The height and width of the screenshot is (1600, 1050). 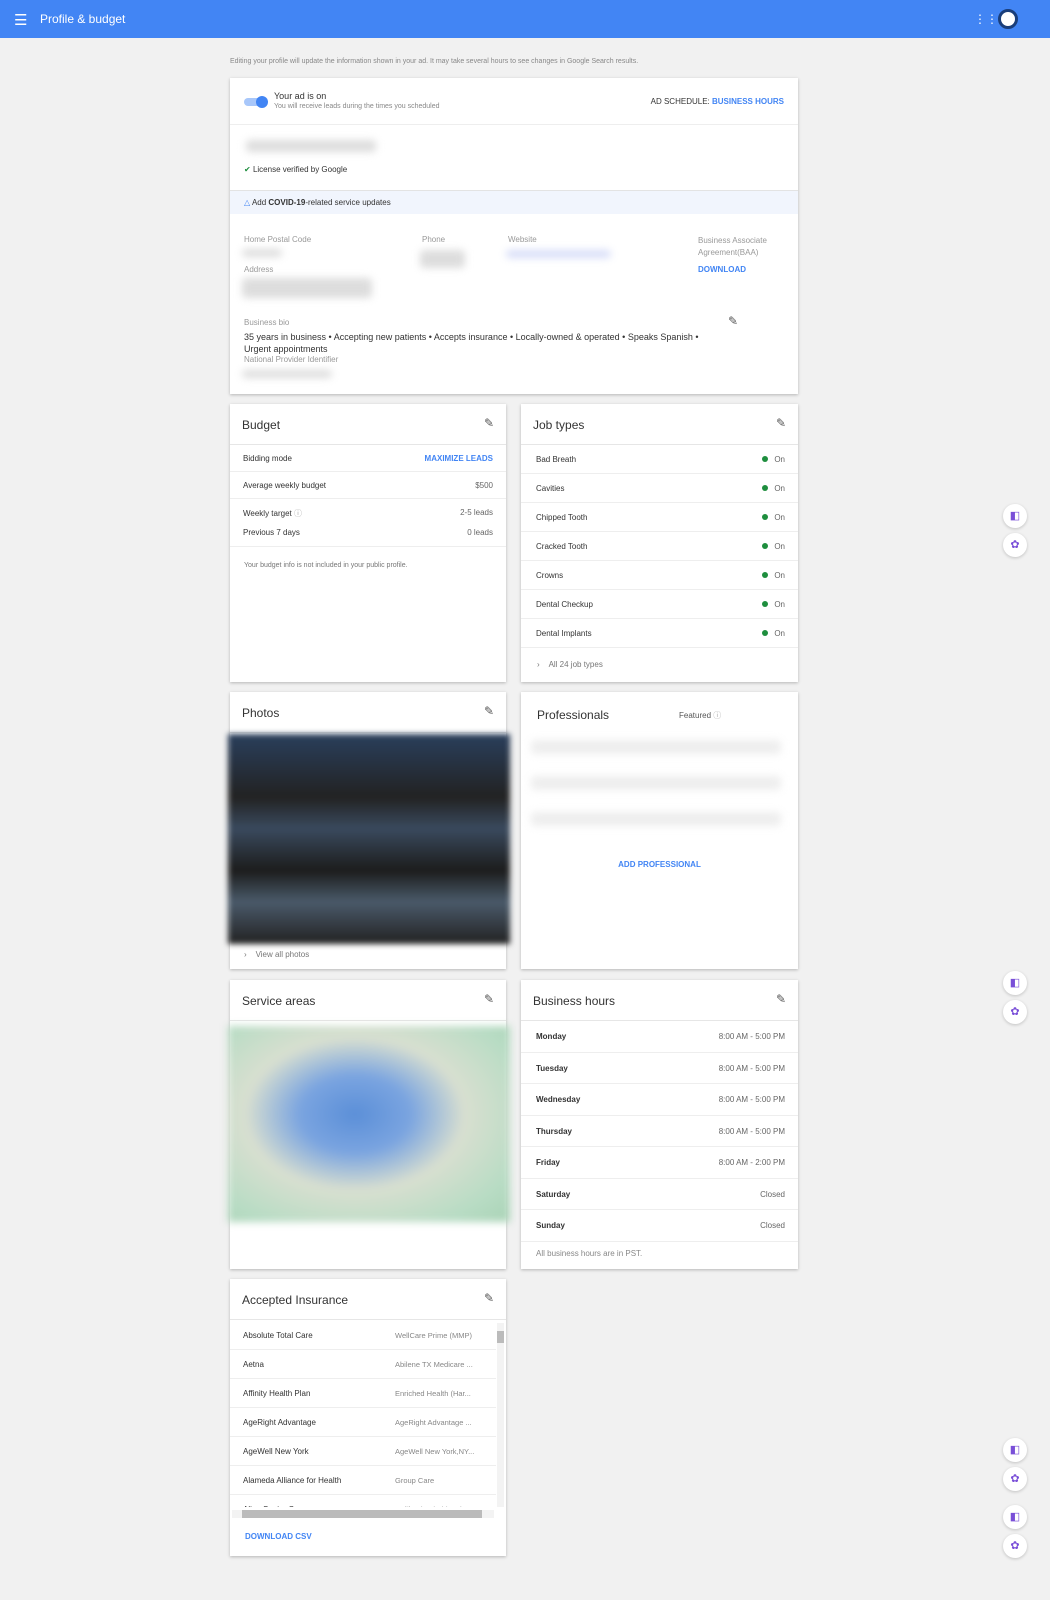 What do you see at coordinates (562, 517) in the screenshot?
I see `job-type-name: Chipped Tooth` at bounding box center [562, 517].